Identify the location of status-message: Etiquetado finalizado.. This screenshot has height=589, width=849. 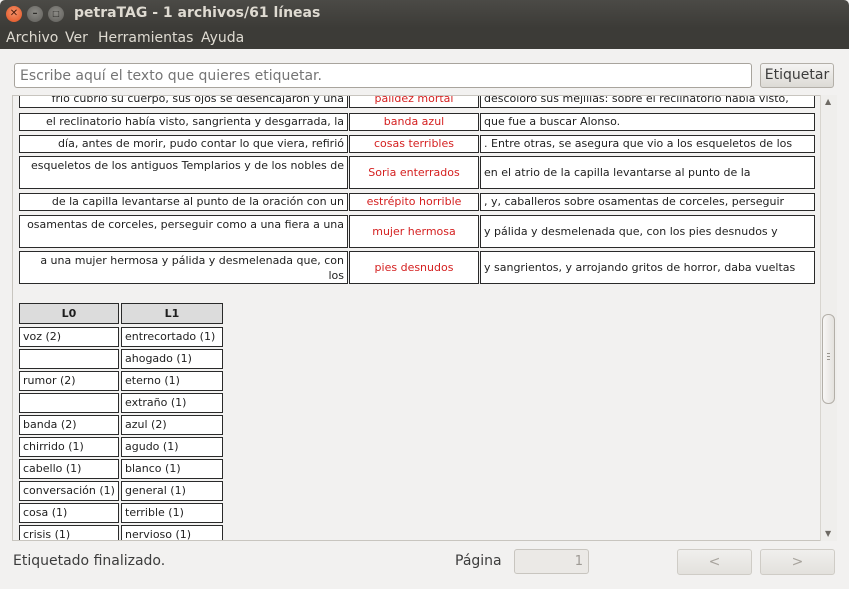
(89, 561).